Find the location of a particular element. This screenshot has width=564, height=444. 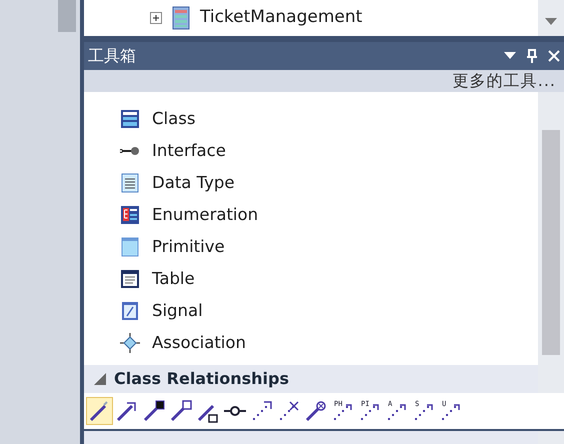

pin-icon is located at coordinates (532, 56).